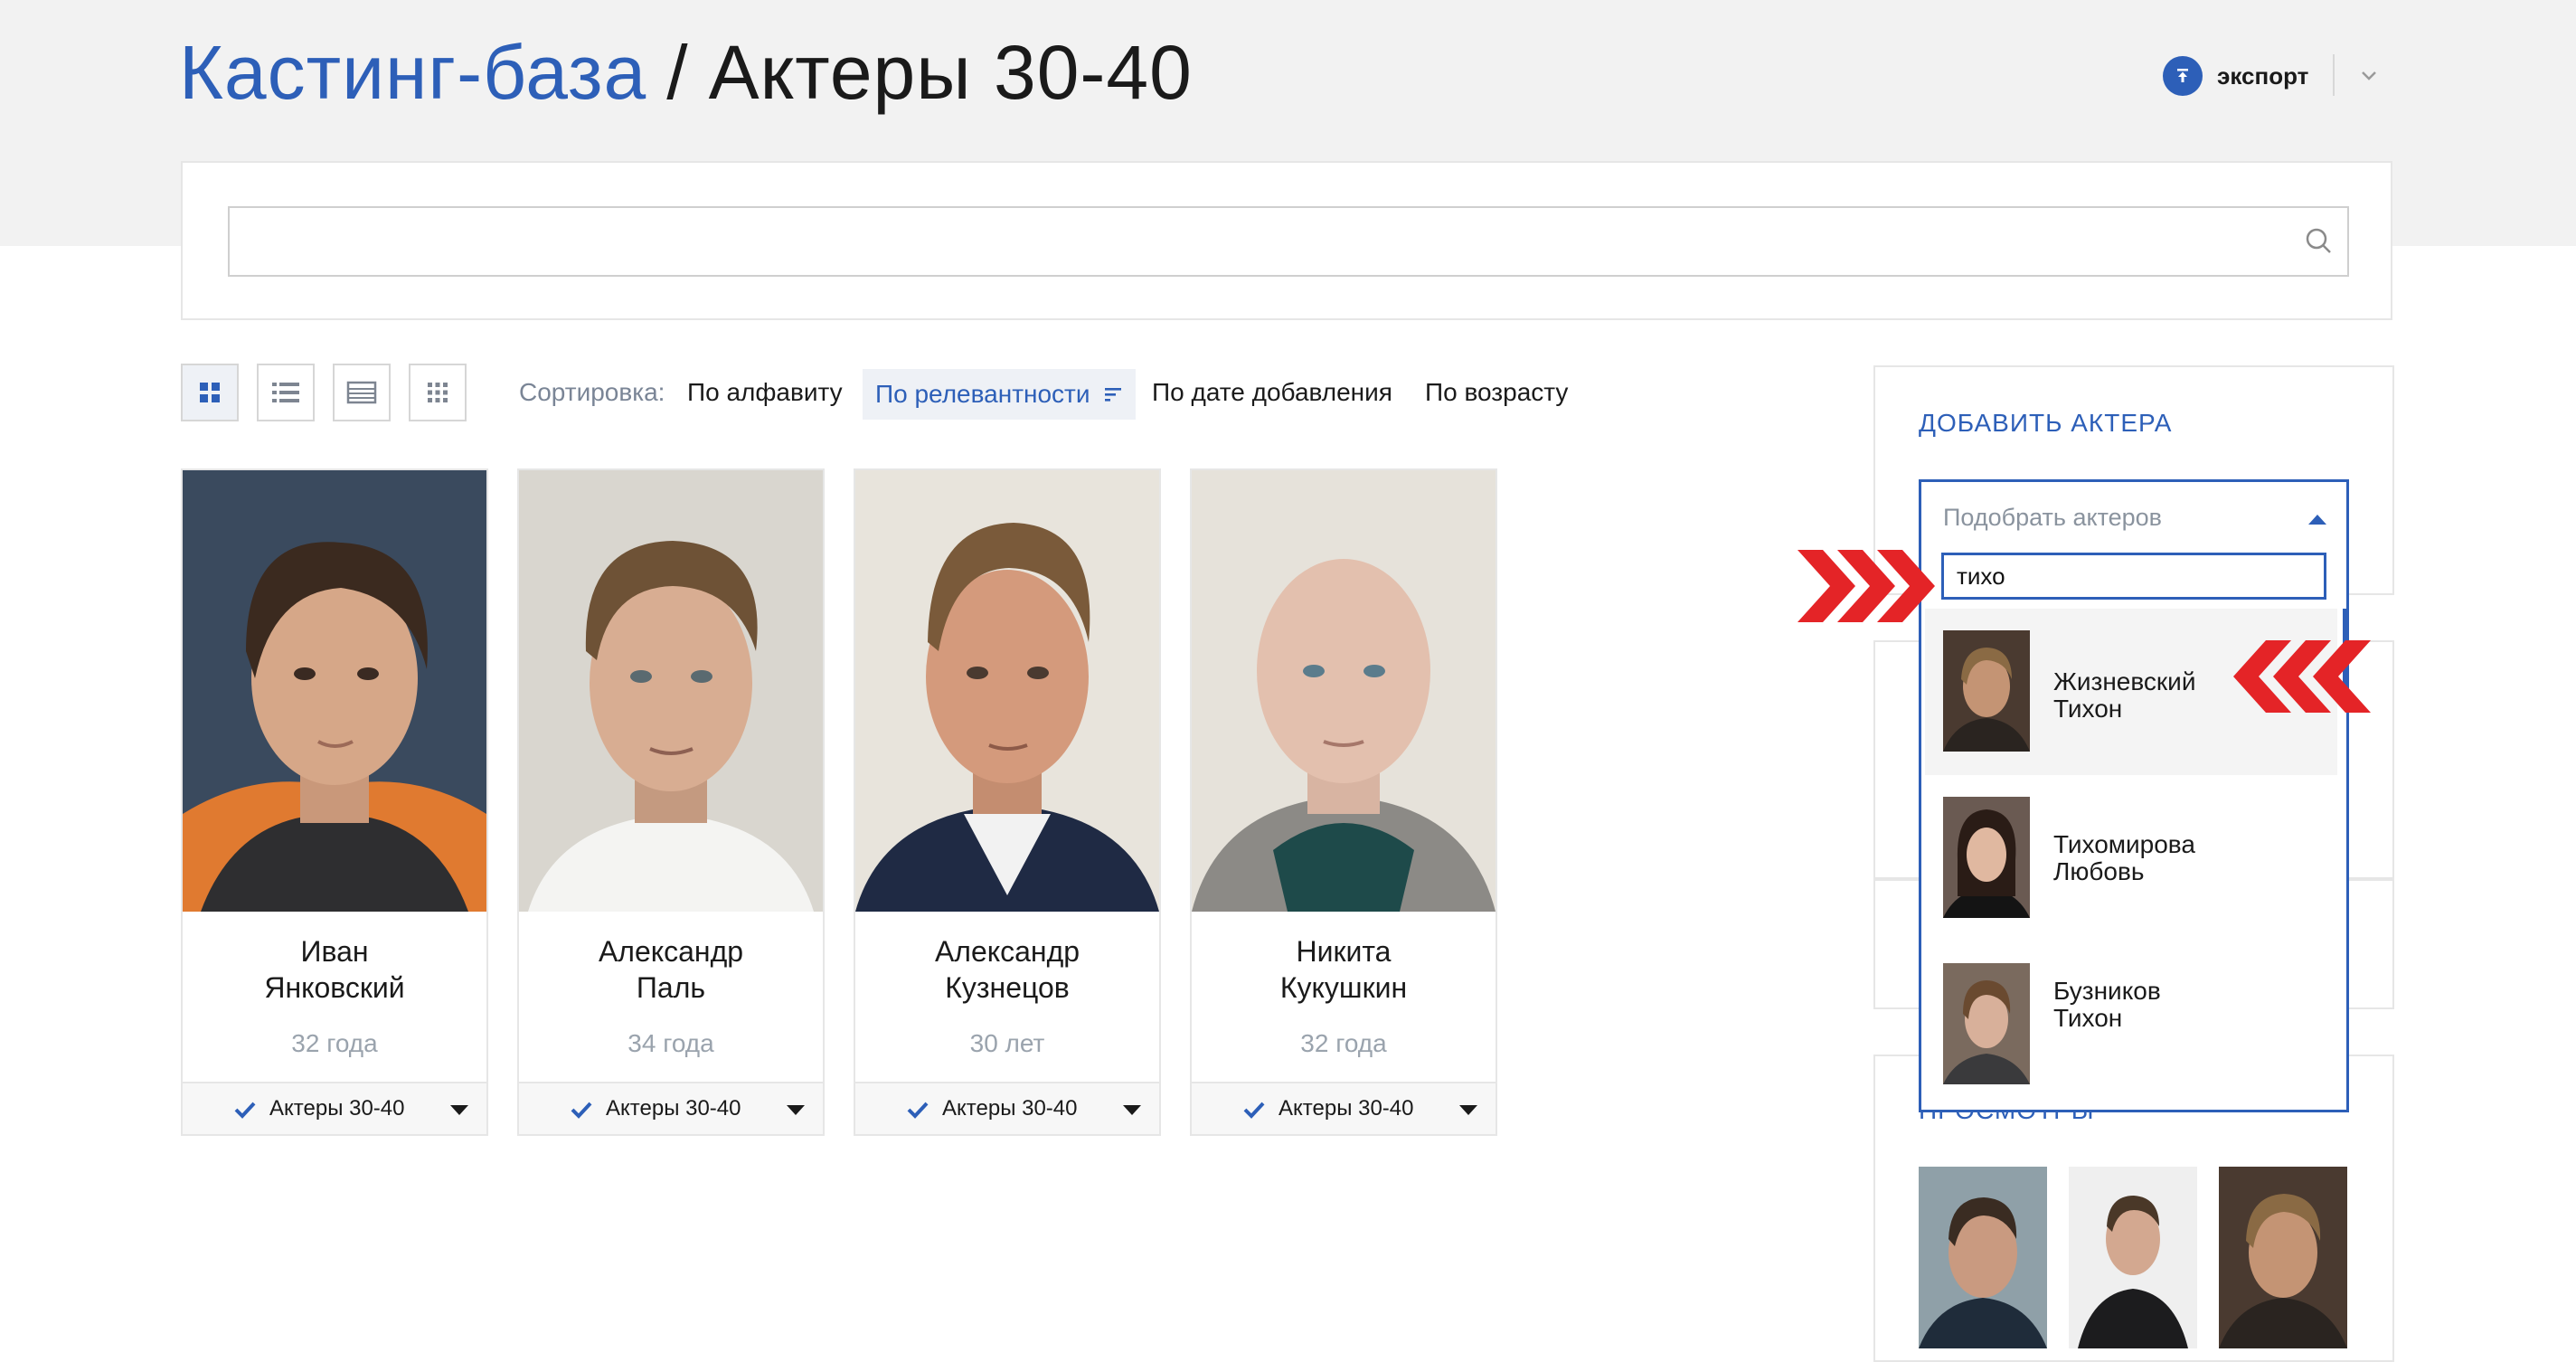  Describe the element at coordinates (1112, 395) in the screenshot. I see `sort-descending-icon` at that location.